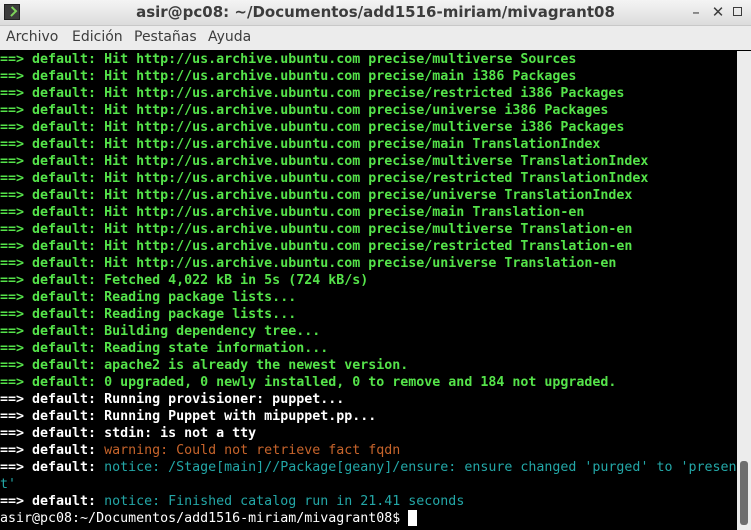 This screenshot has height=530, width=751. I want to click on maximize-icon, so click(738, 12).